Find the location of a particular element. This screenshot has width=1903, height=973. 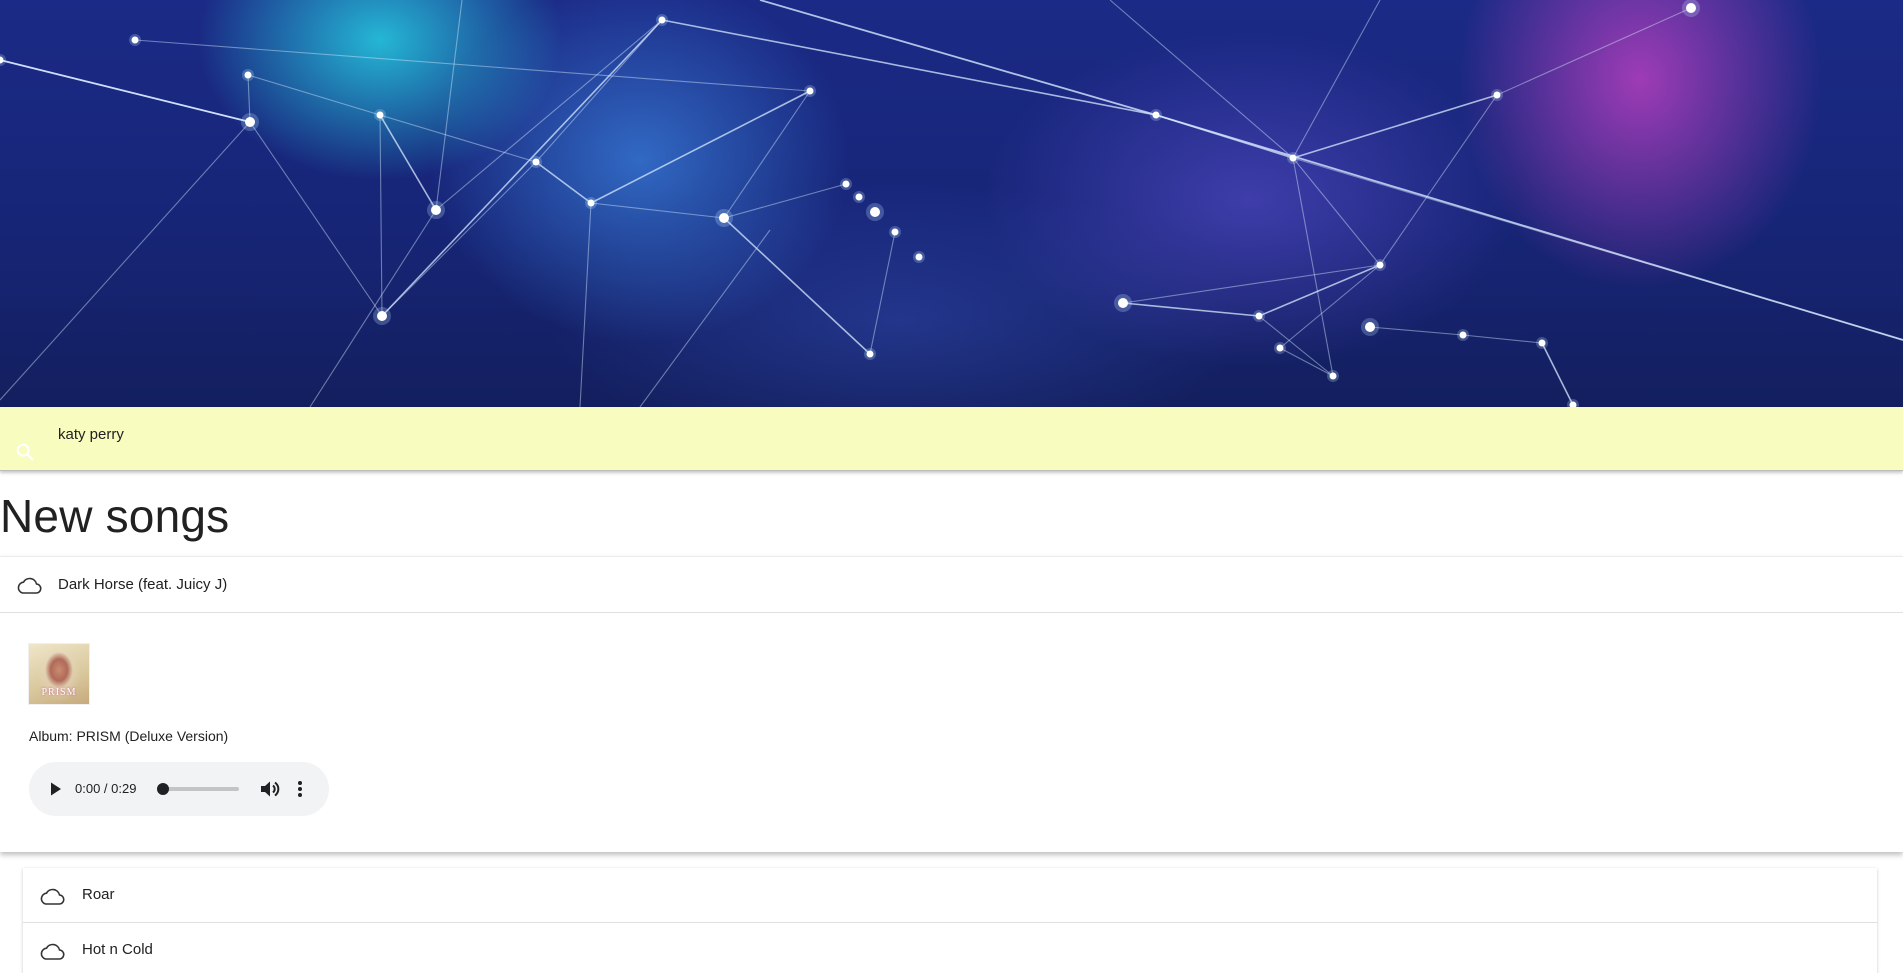

album-art-title: PRISM is located at coordinates (59, 692).